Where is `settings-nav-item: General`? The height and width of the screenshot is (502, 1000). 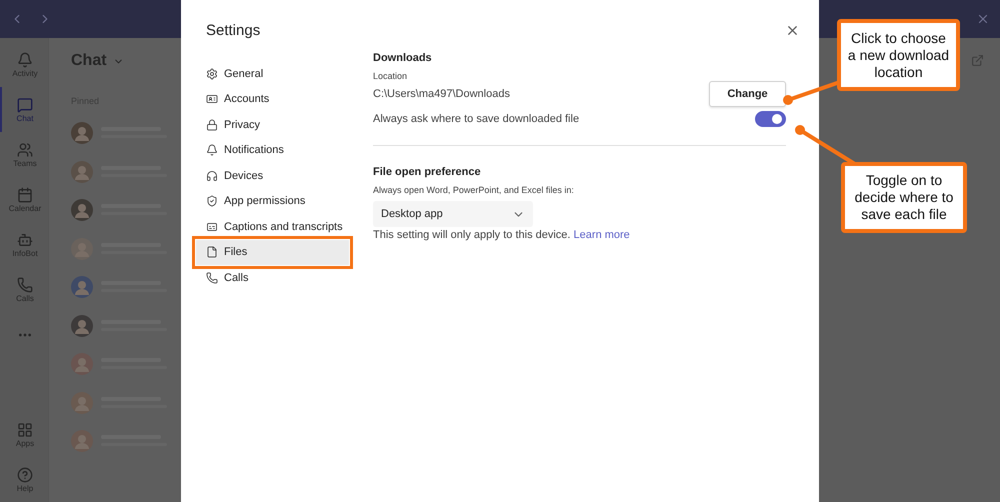
settings-nav-item: General is located at coordinates (272, 73).